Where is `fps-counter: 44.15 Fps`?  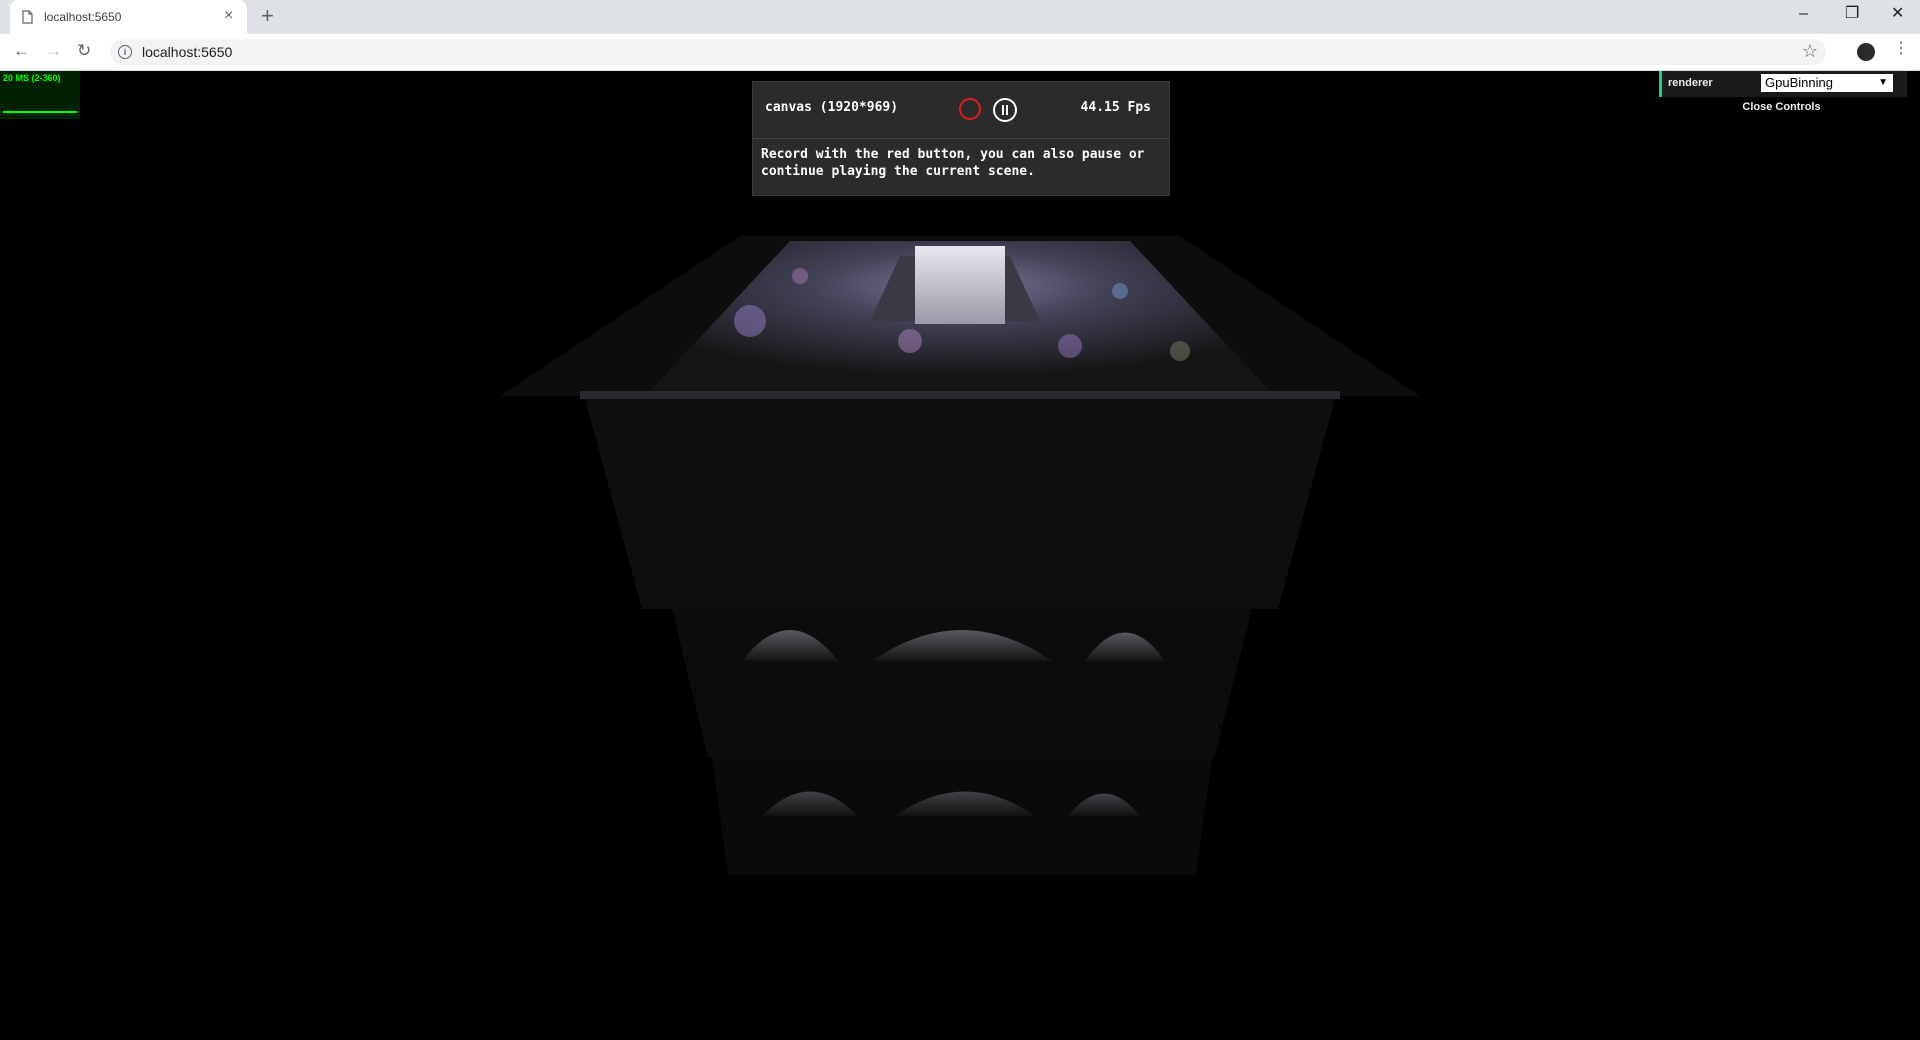 fps-counter: 44.15 Fps is located at coordinates (1115, 107).